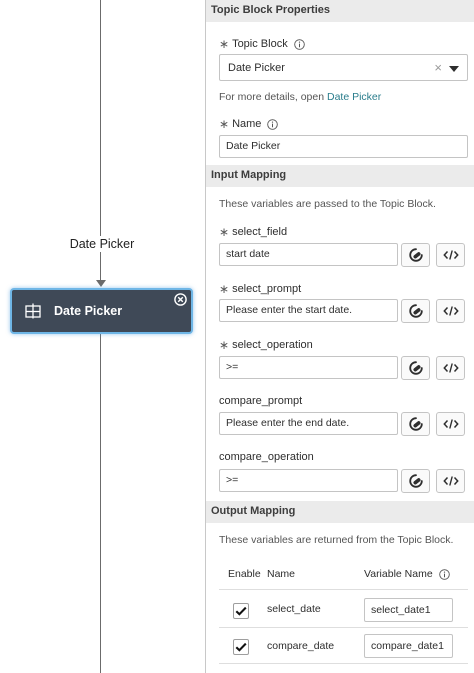  What do you see at coordinates (308, 254) in the screenshot?
I see `select-field-input: start date` at bounding box center [308, 254].